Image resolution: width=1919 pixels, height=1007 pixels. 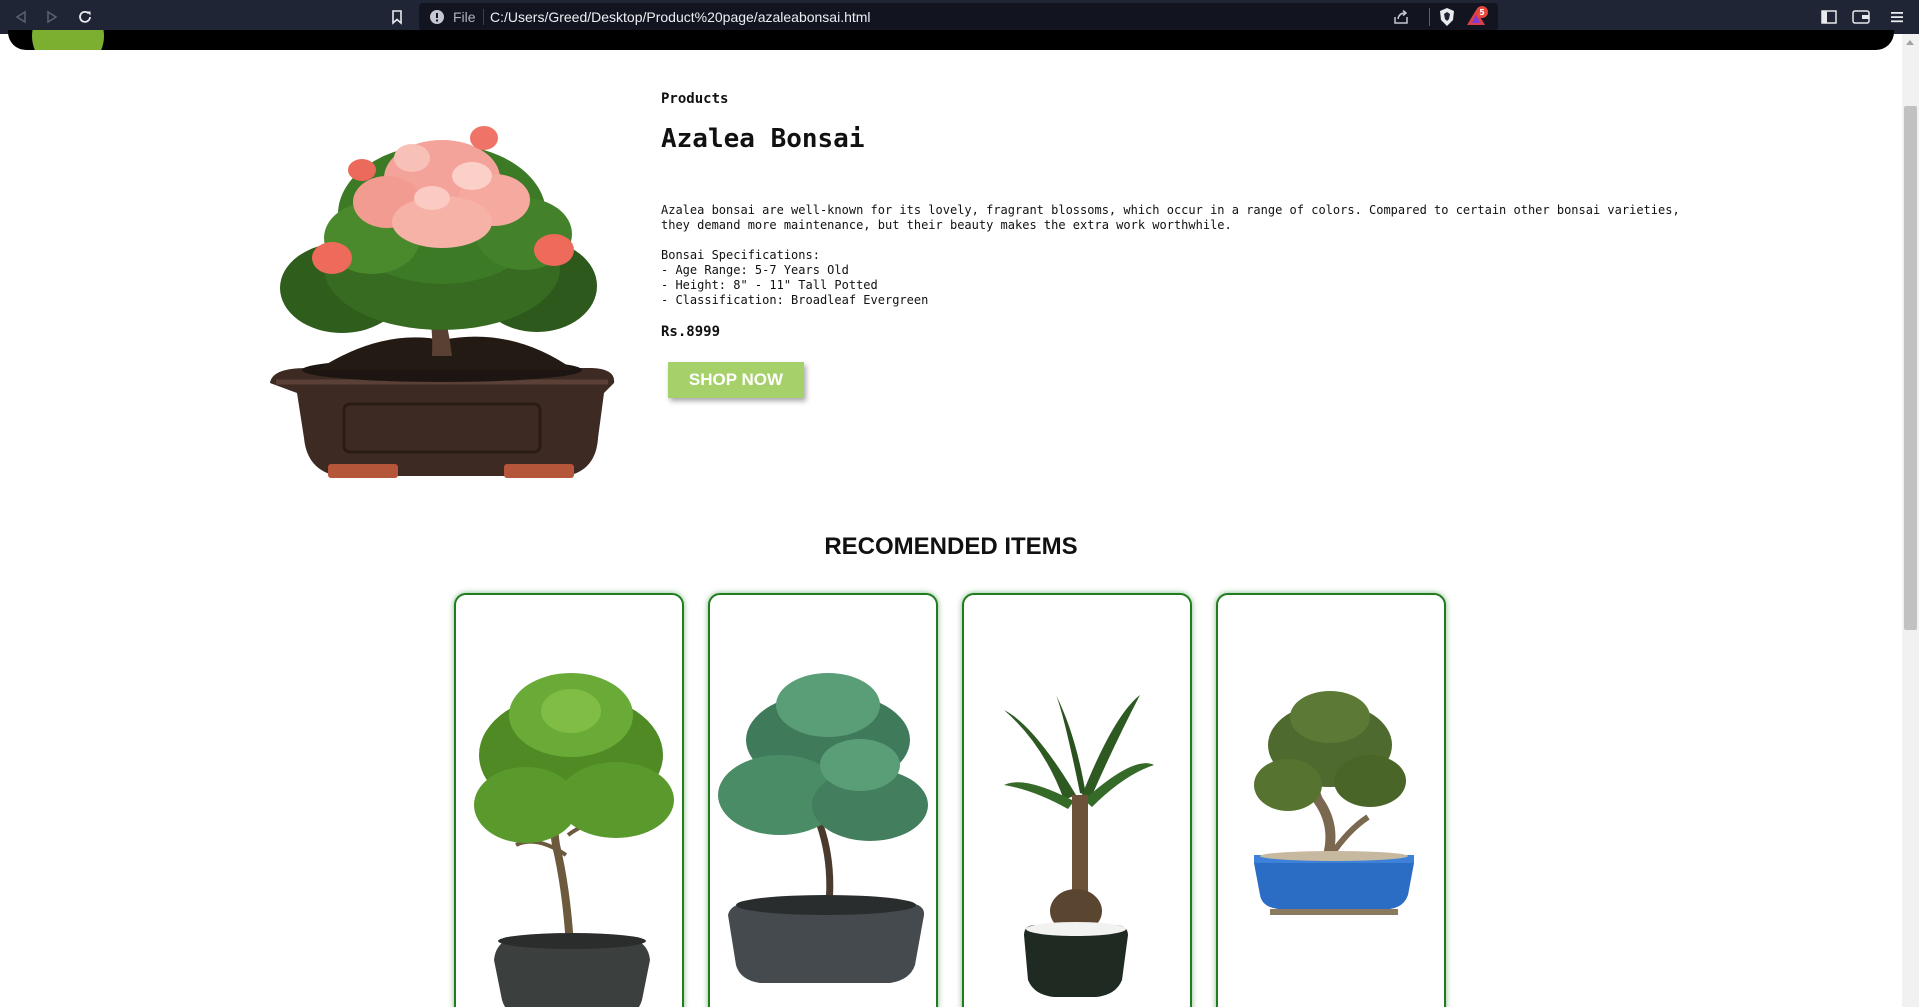 What do you see at coordinates (740, 255) in the screenshot?
I see `specs-heading: Bonsai Specifications:` at bounding box center [740, 255].